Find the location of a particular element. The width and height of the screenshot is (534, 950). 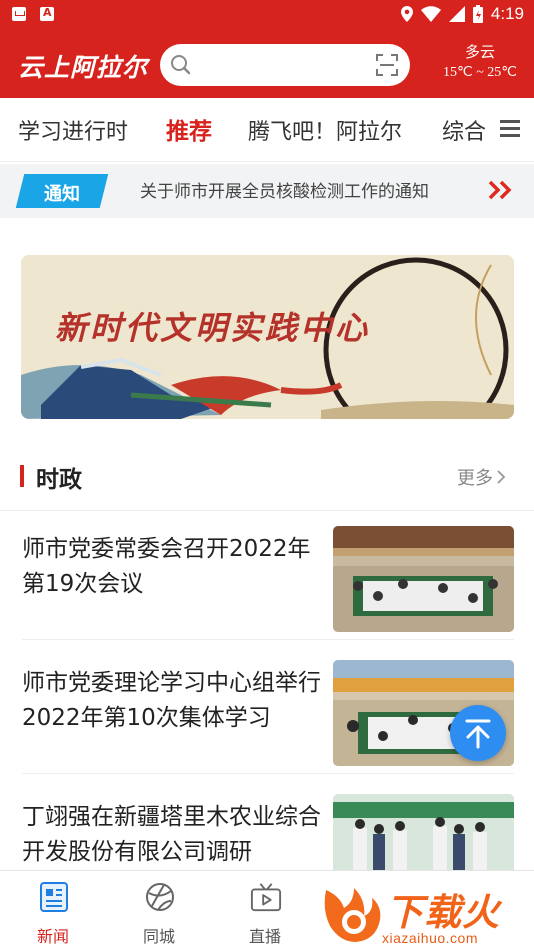

watermark-url: xiazaihuo.com is located at coordinates (430, 938).